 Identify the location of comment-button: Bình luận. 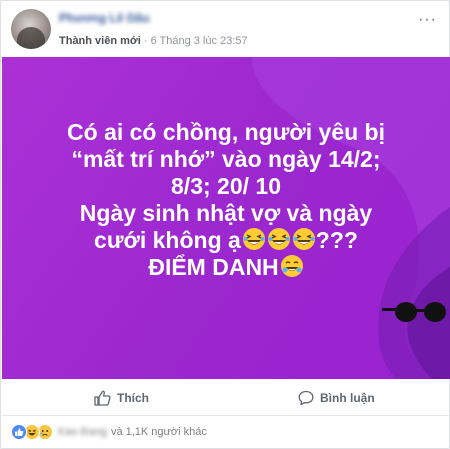
(336, 397).